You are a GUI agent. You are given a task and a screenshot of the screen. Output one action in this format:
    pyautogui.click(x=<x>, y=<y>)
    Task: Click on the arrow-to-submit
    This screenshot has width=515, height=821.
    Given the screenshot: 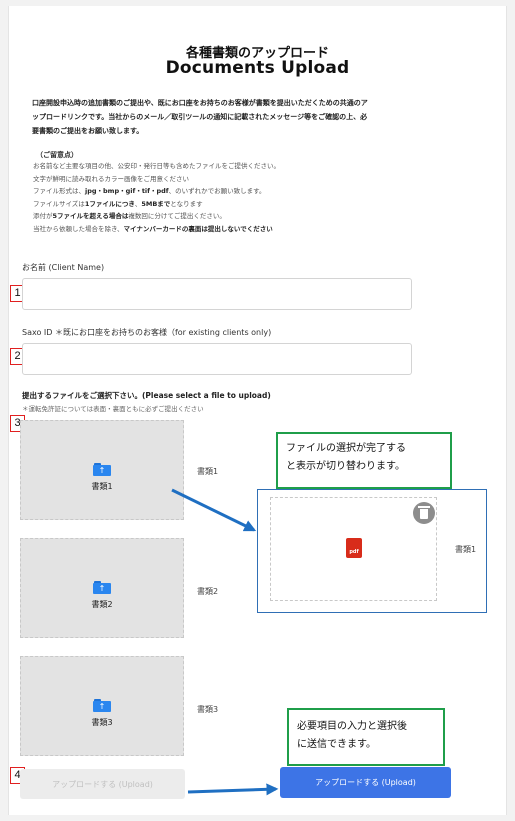 What is the action you would take?
    pyautogui.click(x=233, y=789)
    